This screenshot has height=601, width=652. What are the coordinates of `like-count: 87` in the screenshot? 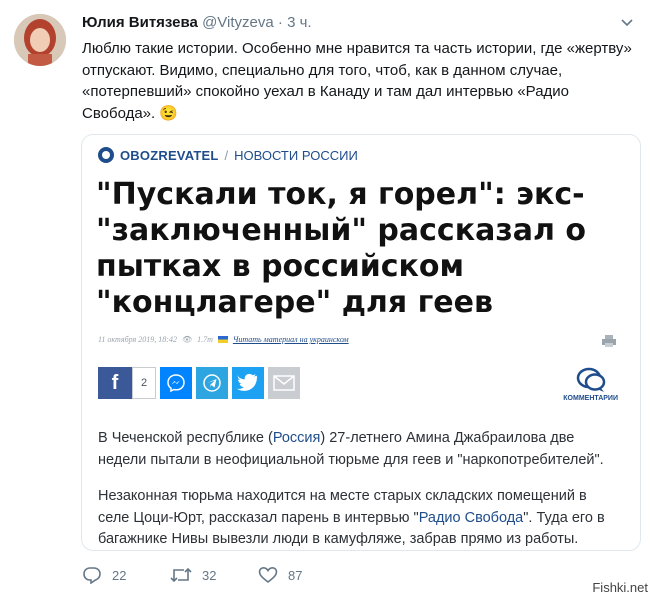 It's located at (295, 575).